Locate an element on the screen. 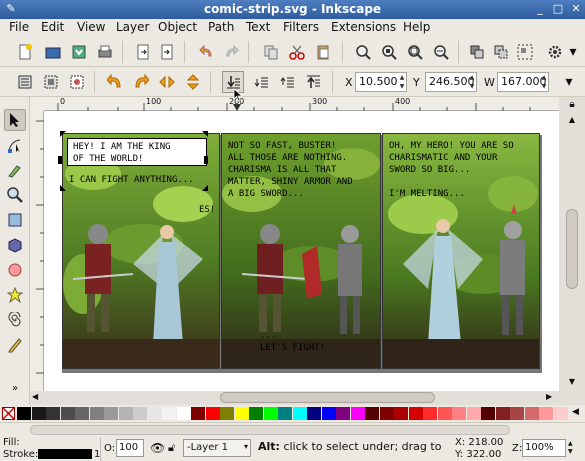 Image resolution: width=585 pixels, height=461 pixels. export-icon is located at coordinates (167, 52).